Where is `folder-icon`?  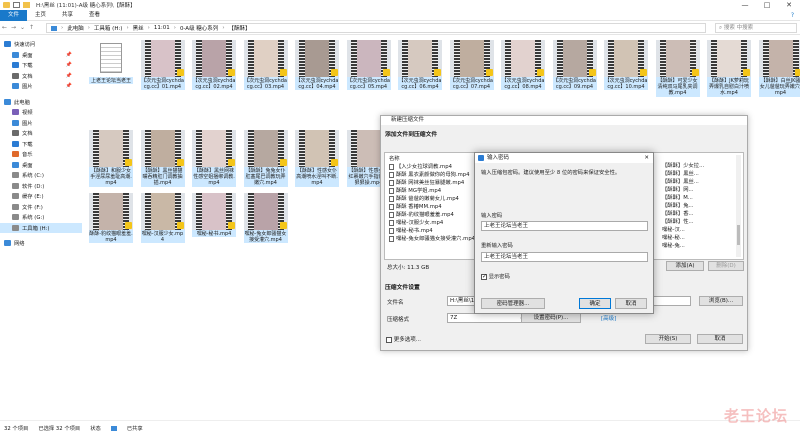
folder-icon is located at coordinates (6, 5).